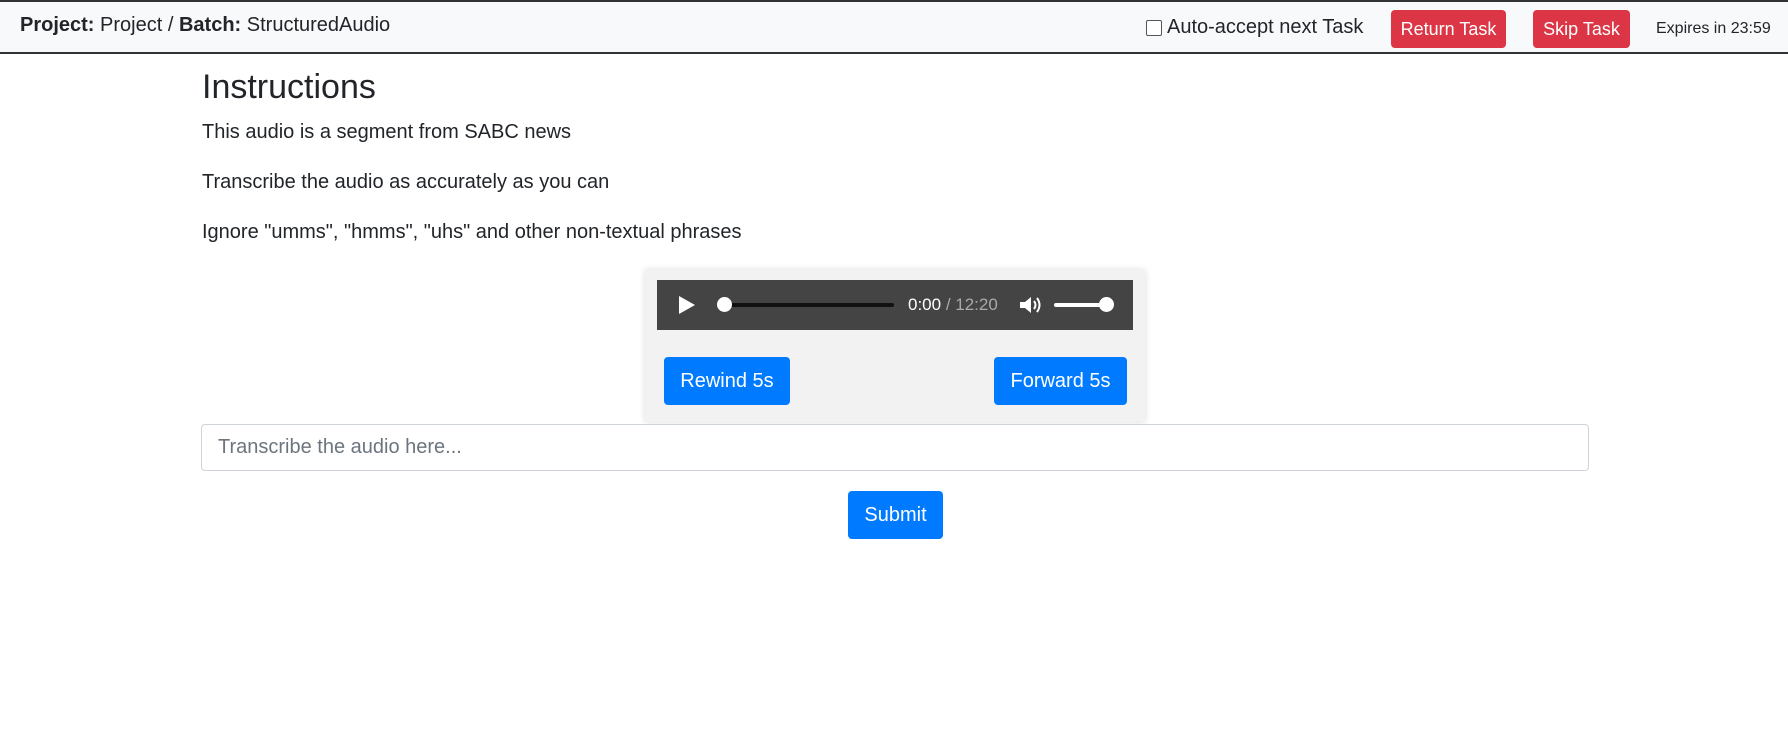 This screenshot has height=742, width=1788. I want to click on play-icon, so click(687, 305).